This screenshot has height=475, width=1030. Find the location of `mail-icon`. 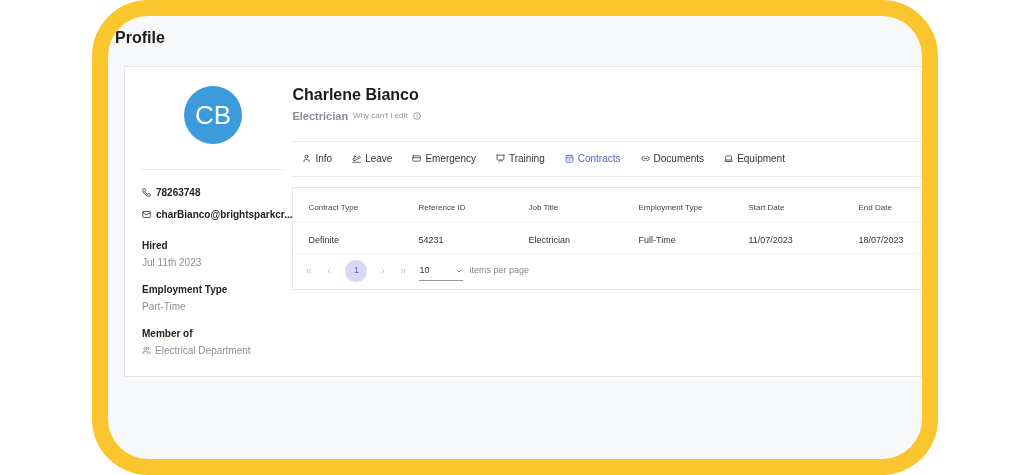

mail-icon is located at coordinates (146, 214).